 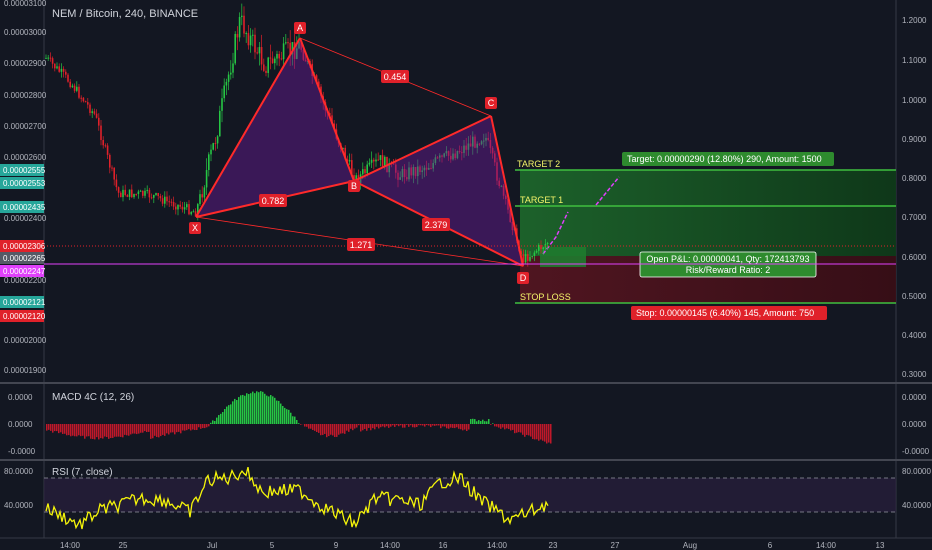 What do you see at coordinates (690, 545) in the screenshot?
I see `time-axis-tick: Aug` at bounding box center [690, 545].